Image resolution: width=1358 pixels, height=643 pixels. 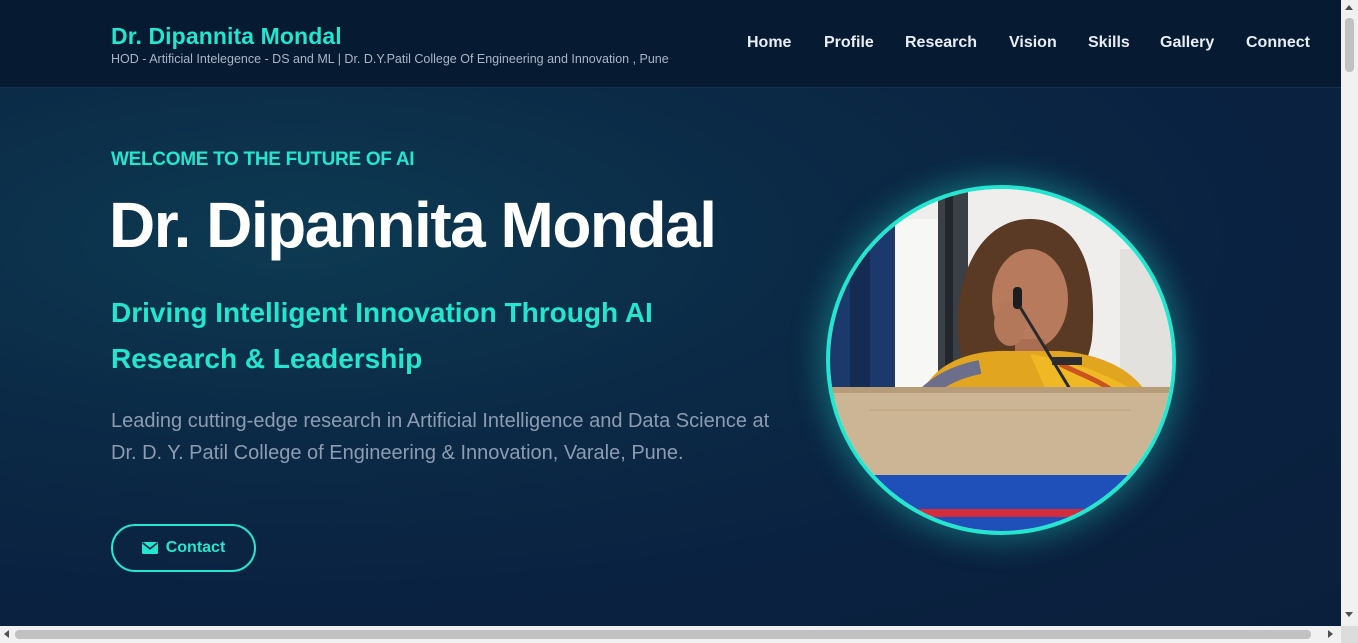 I want to click on nav-gallery: Gallery, so click(x=1187, y=43).